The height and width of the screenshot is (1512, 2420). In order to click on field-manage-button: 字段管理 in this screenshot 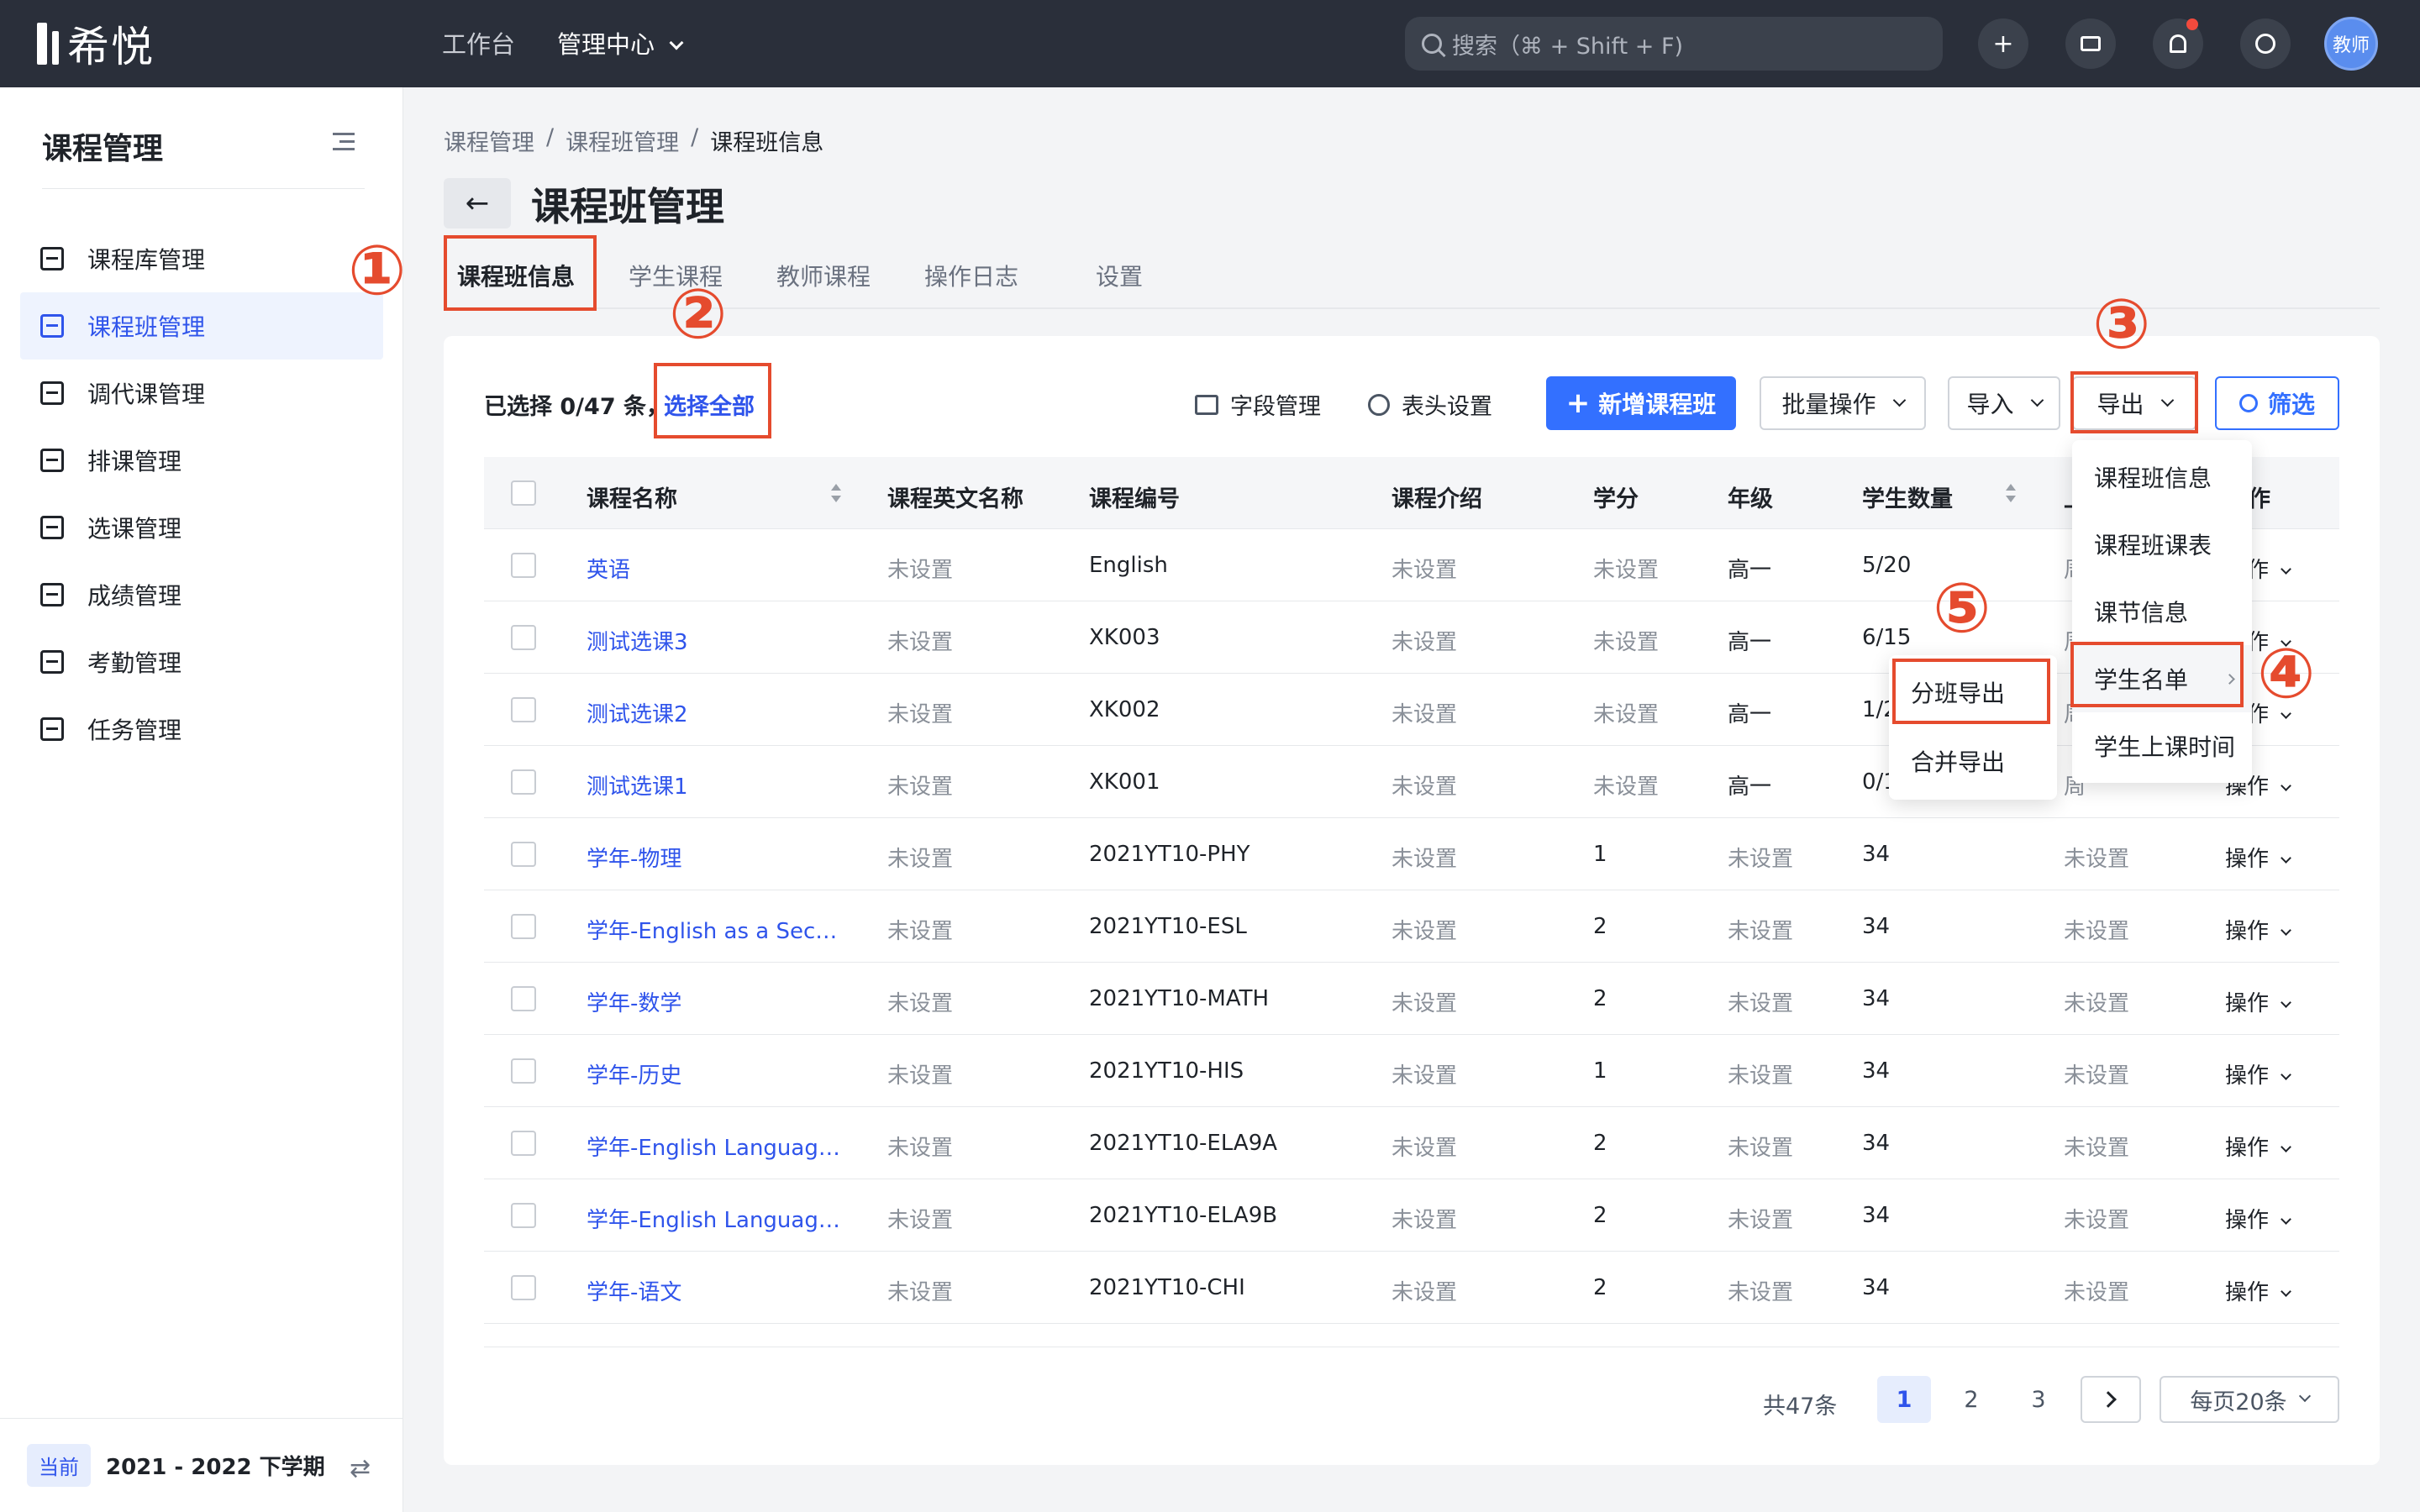, I will do `click(1258, 404)`.